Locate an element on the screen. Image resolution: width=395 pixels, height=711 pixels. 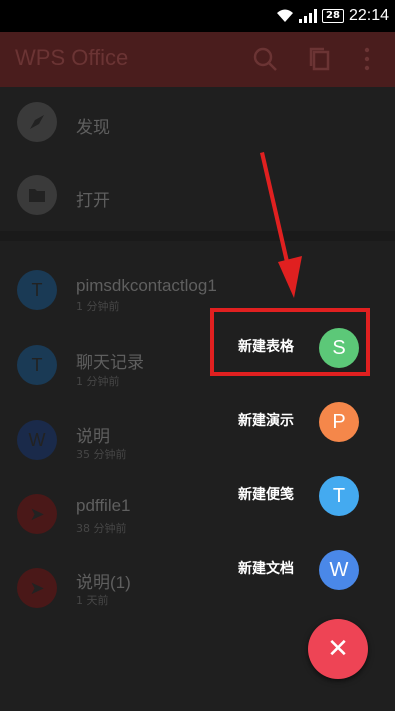
fab-label: 新建便笺 is located at coordinates (266, 495).